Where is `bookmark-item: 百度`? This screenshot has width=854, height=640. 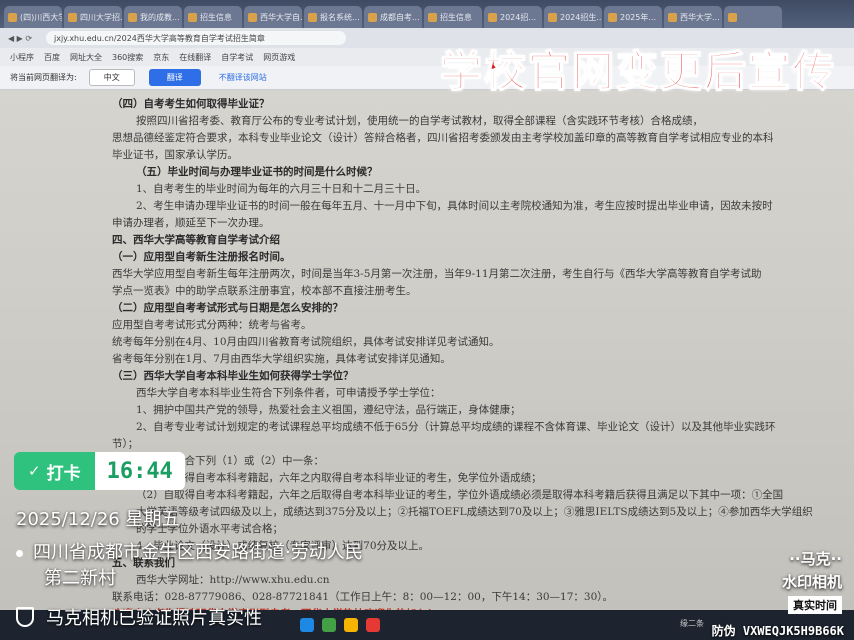
bookmark-item: 百度 is located at coordinates (52, 57).